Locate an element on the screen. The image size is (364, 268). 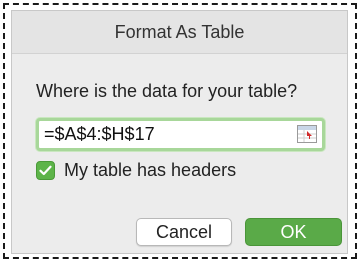
data-range-input is located at coordinates (166, 134).